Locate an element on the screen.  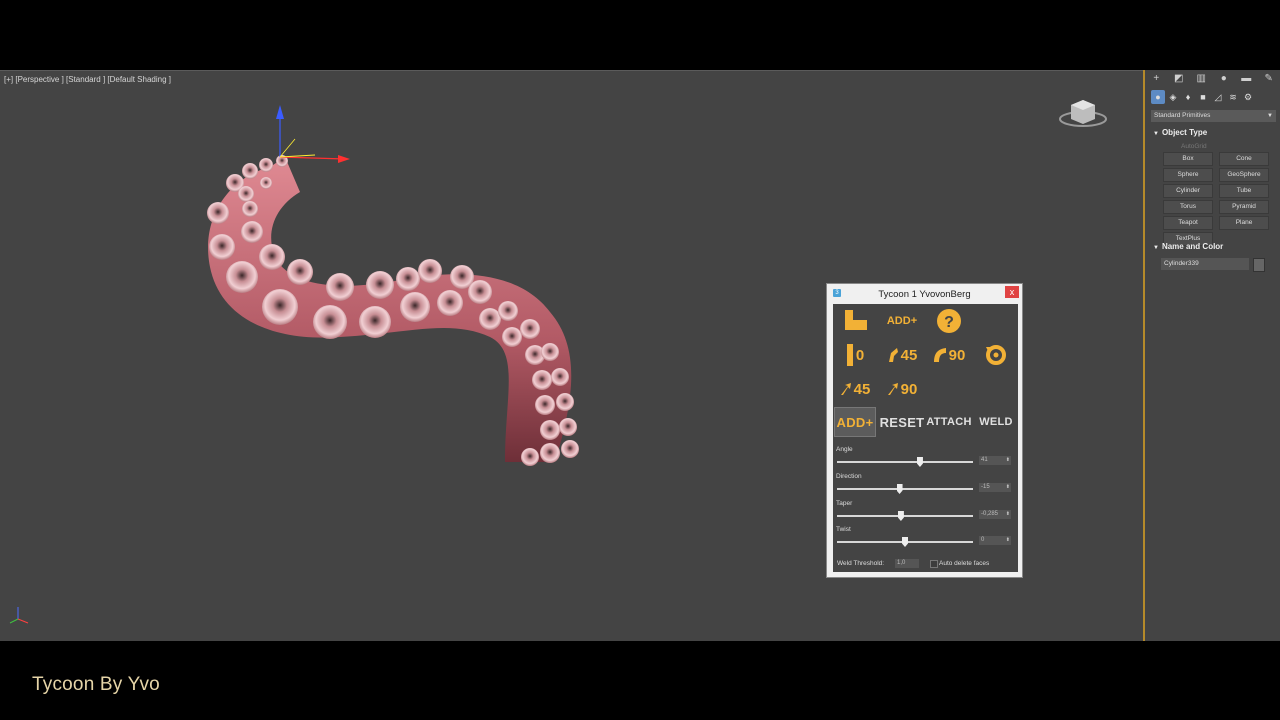
transform-gizmo is located at coordinates (313, 134).